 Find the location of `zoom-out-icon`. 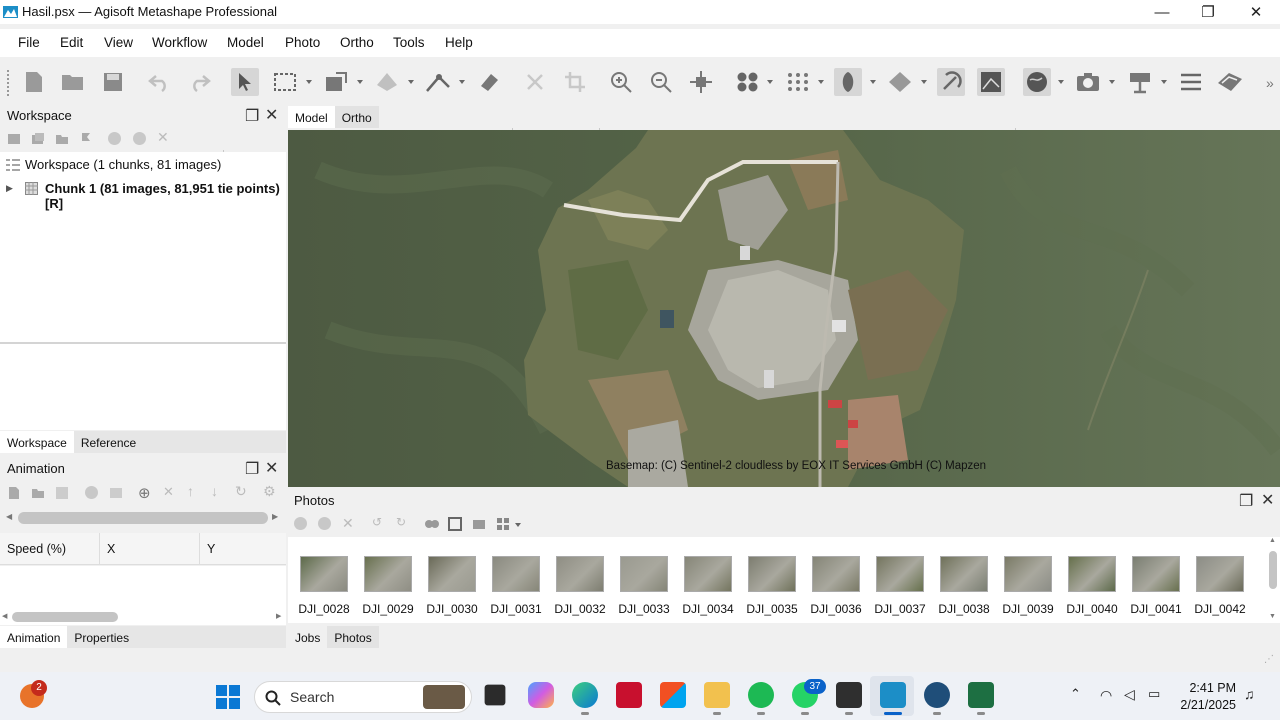

zoom-out-icon is located at coordinates (661, 82).